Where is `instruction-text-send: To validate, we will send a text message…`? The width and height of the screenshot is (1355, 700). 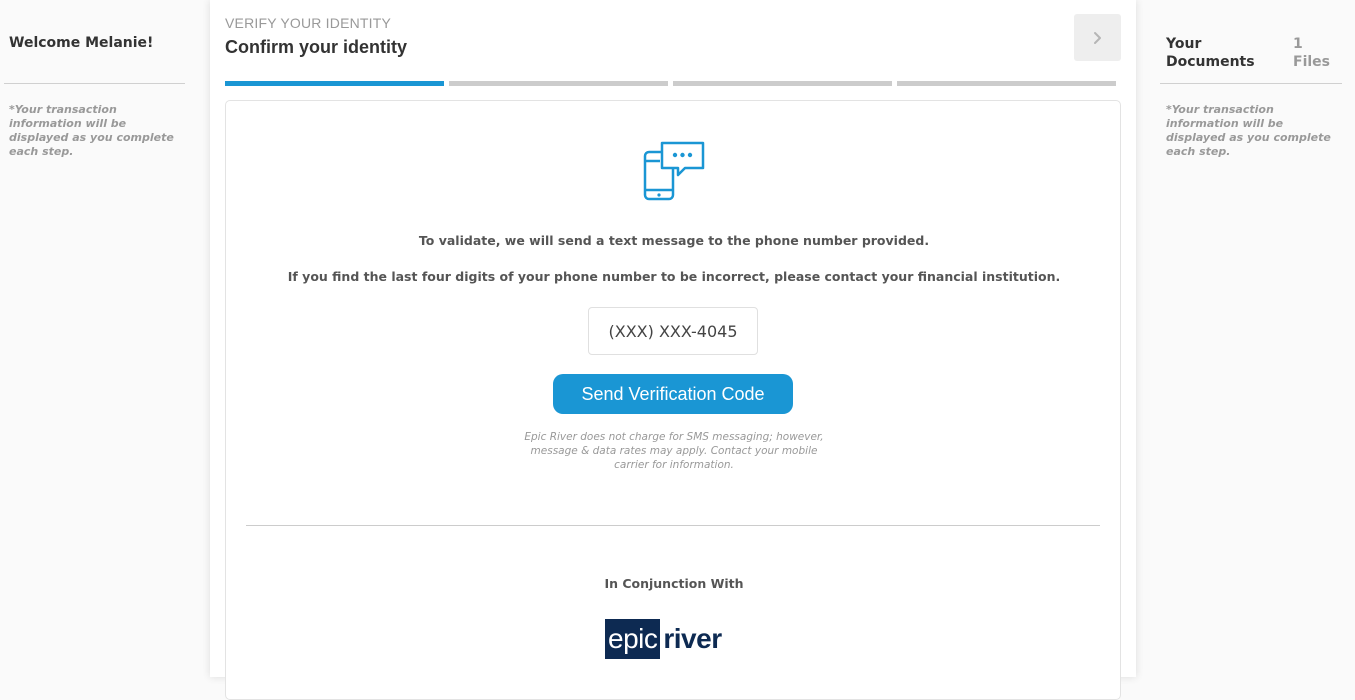 instruction-text-send: To validate, we will send a text message… is located at coordinates (674, 240).